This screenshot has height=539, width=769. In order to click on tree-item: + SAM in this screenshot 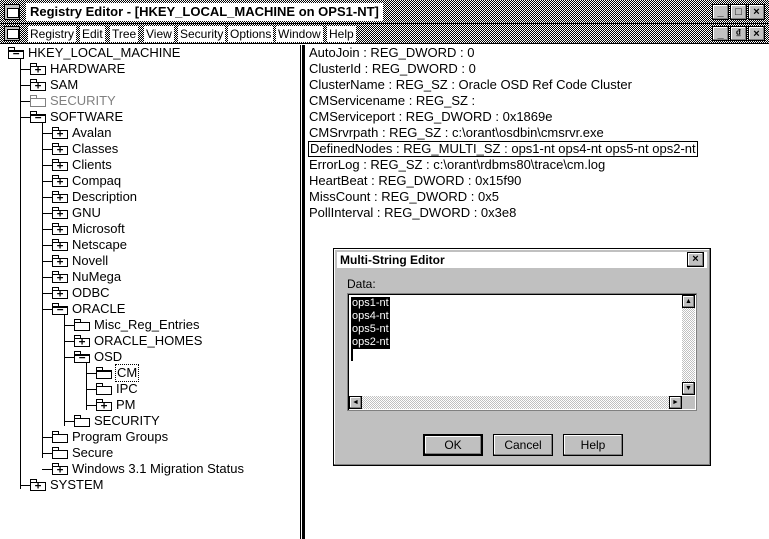, I will do `click(54, 85)`.